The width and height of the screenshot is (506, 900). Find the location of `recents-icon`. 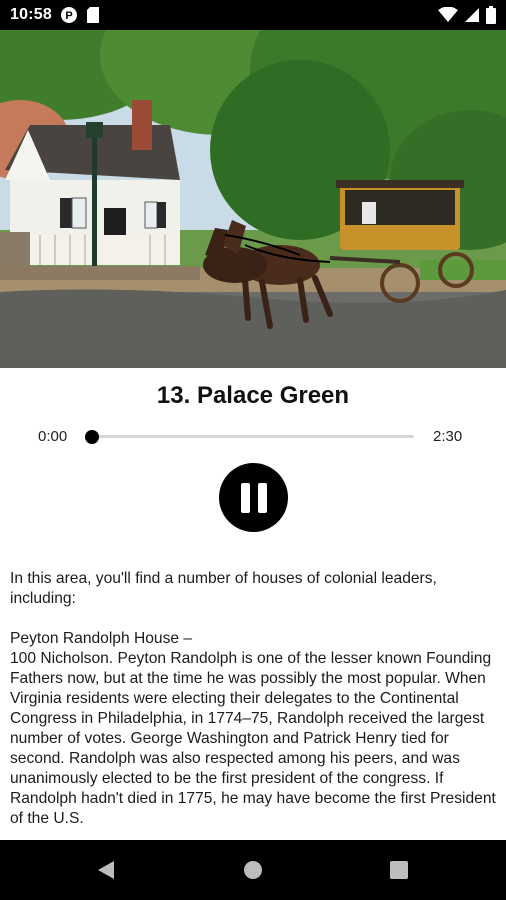

recents-icon is located at coordinates (399, 872).